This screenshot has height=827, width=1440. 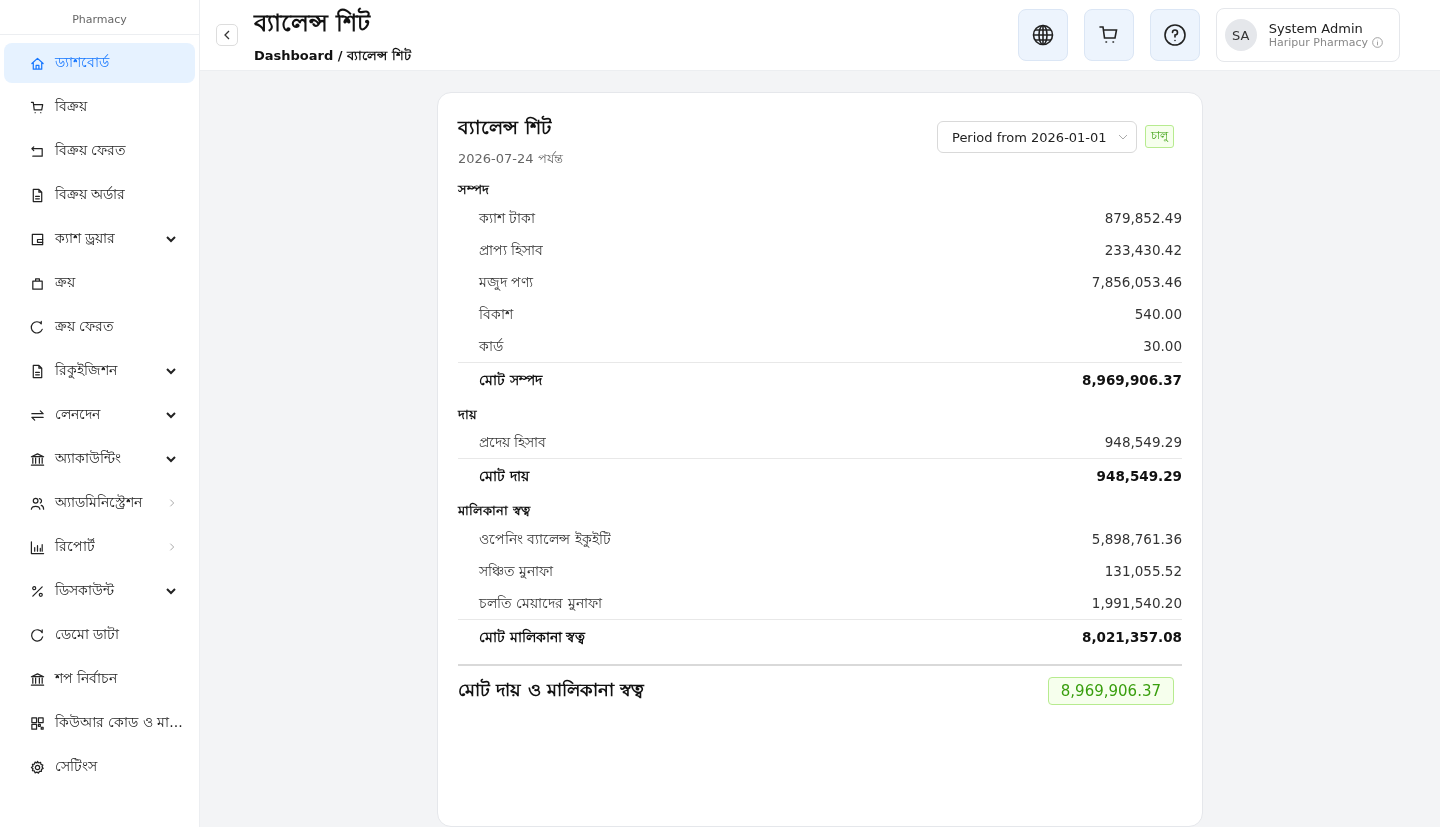 What do you see at coordinates (99, 327) in the screenshot?
I see `sidebar-item: ক্রয় ফেরত` at bounding box center [99, 327].